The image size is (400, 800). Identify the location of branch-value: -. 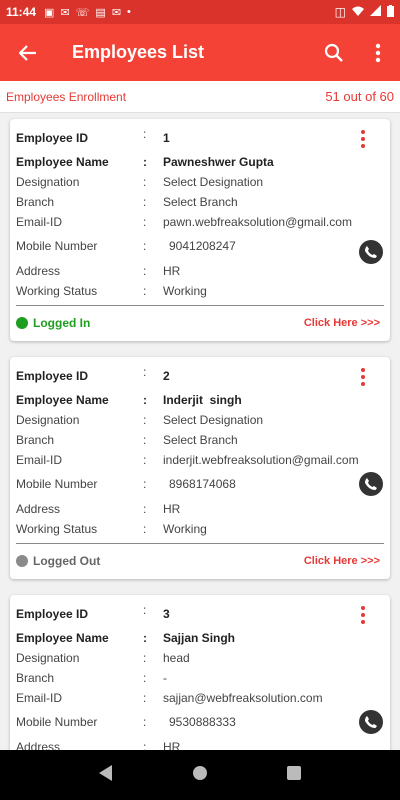
(165, 678).